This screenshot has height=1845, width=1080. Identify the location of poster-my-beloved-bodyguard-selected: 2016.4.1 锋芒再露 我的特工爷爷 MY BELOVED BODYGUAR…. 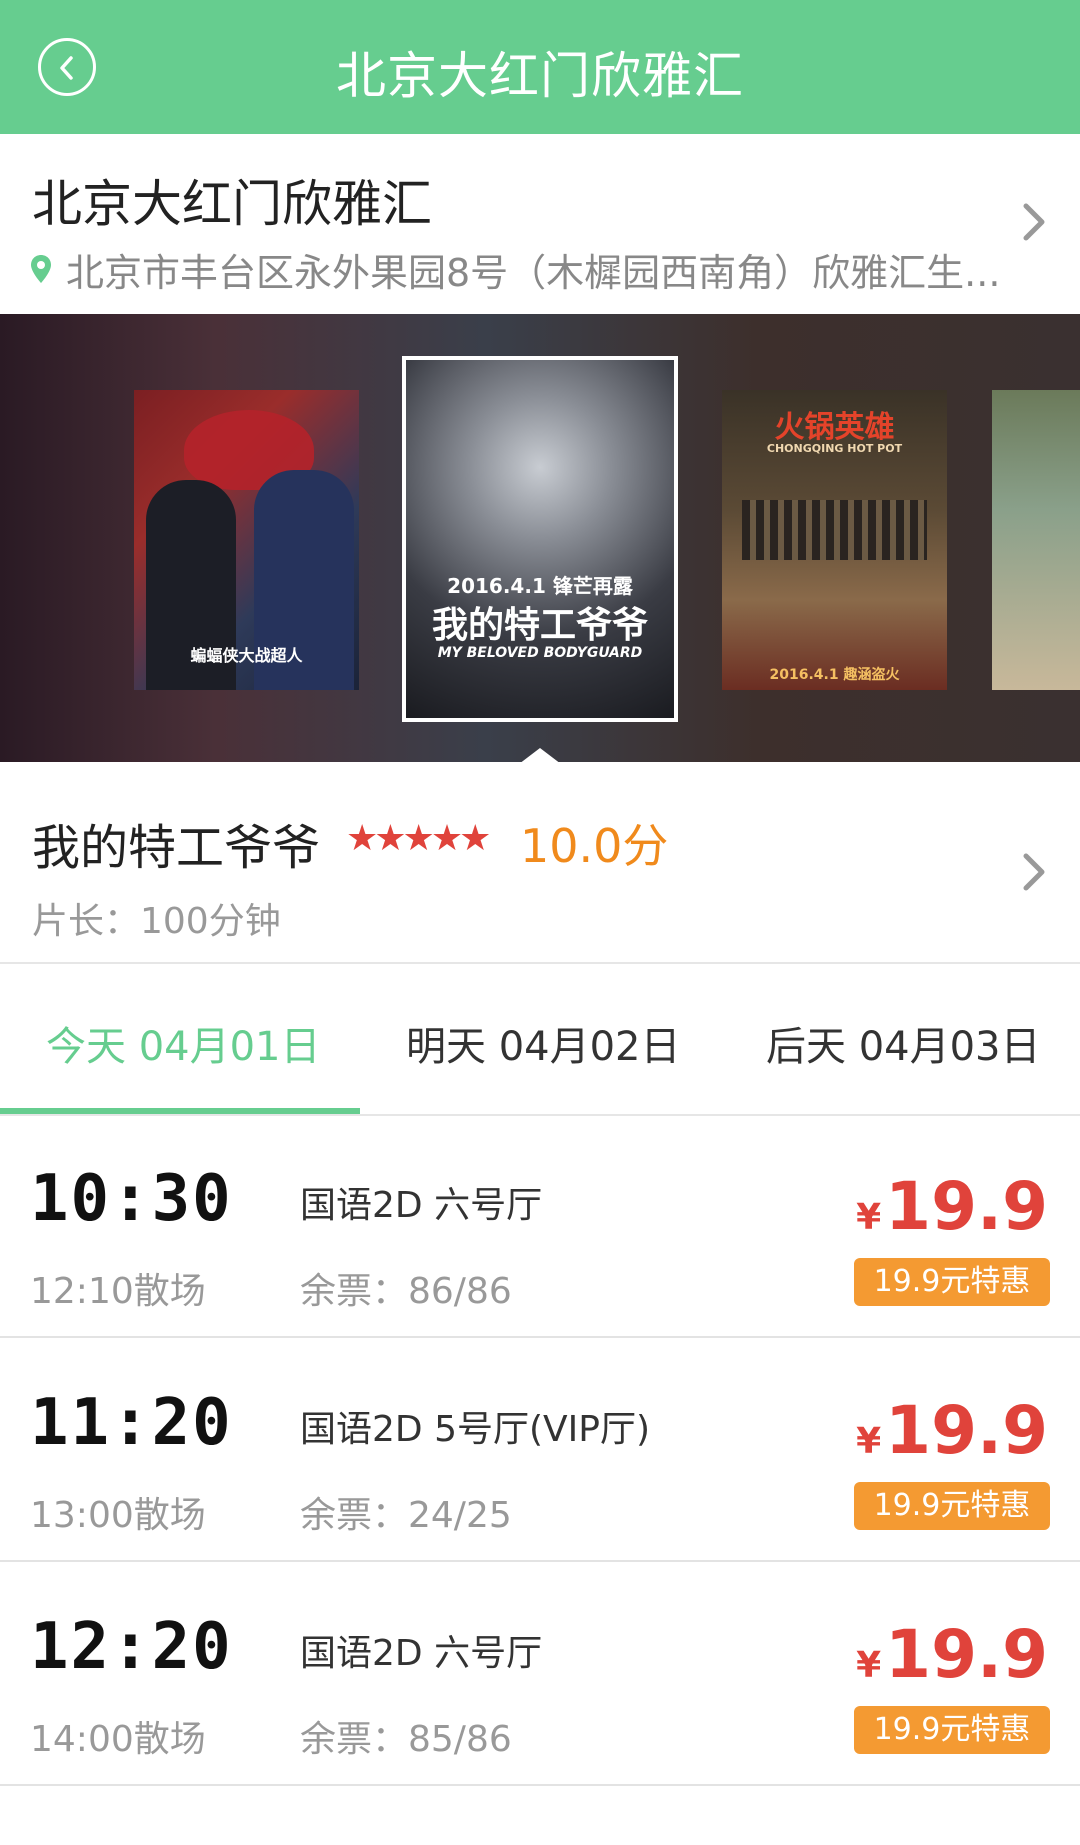
(540, 539).